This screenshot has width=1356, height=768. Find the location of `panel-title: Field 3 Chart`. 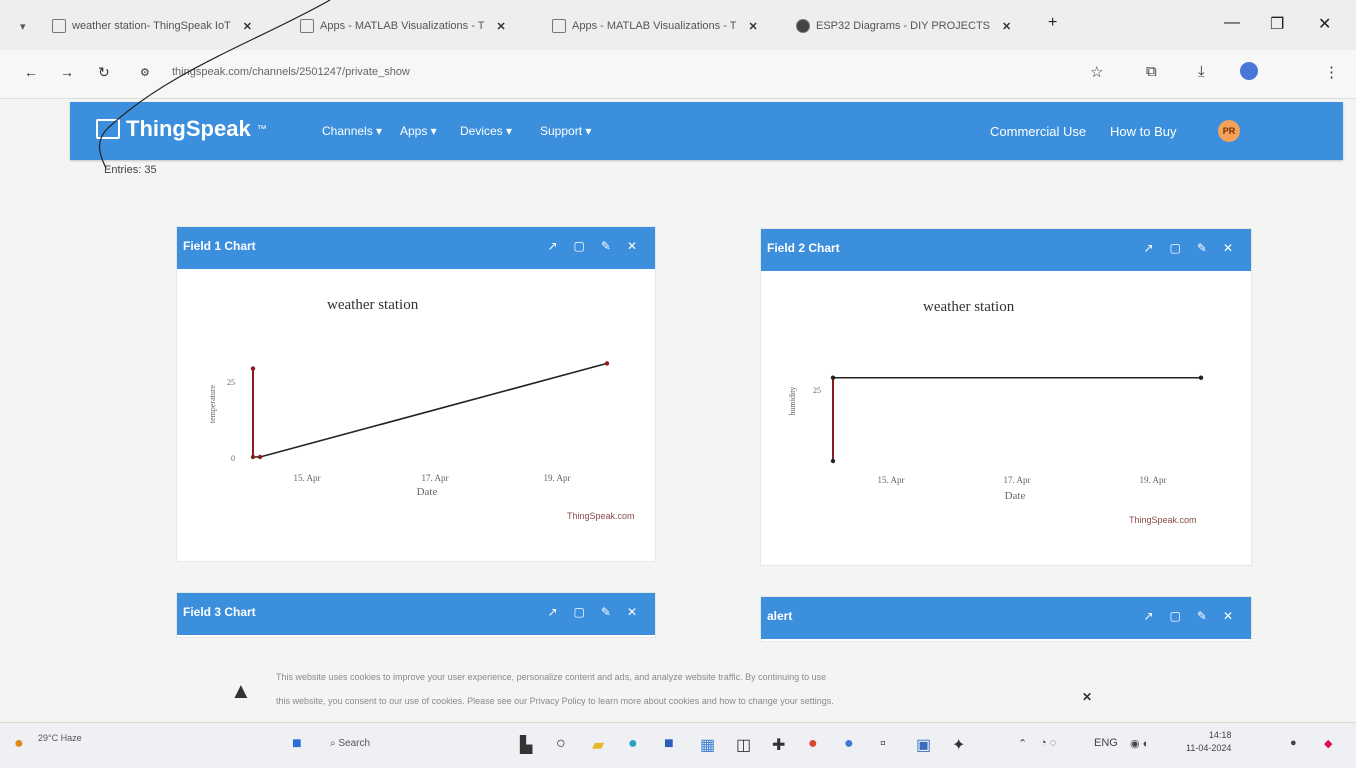

panel-title: Field 3 Chart is located at coordinates (219, 612).